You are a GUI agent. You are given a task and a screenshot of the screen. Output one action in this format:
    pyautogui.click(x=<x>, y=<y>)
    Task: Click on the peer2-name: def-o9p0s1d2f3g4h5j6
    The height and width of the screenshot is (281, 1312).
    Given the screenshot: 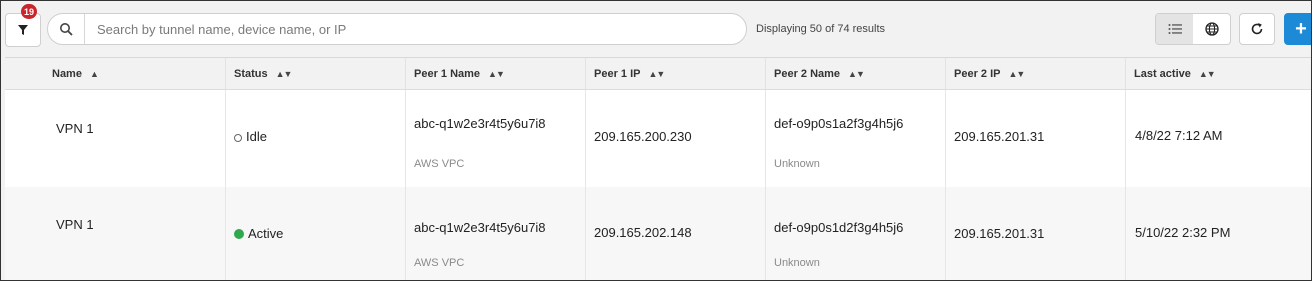 What is the action you would take?
    pyautogui.click(x=839, y=227)
    